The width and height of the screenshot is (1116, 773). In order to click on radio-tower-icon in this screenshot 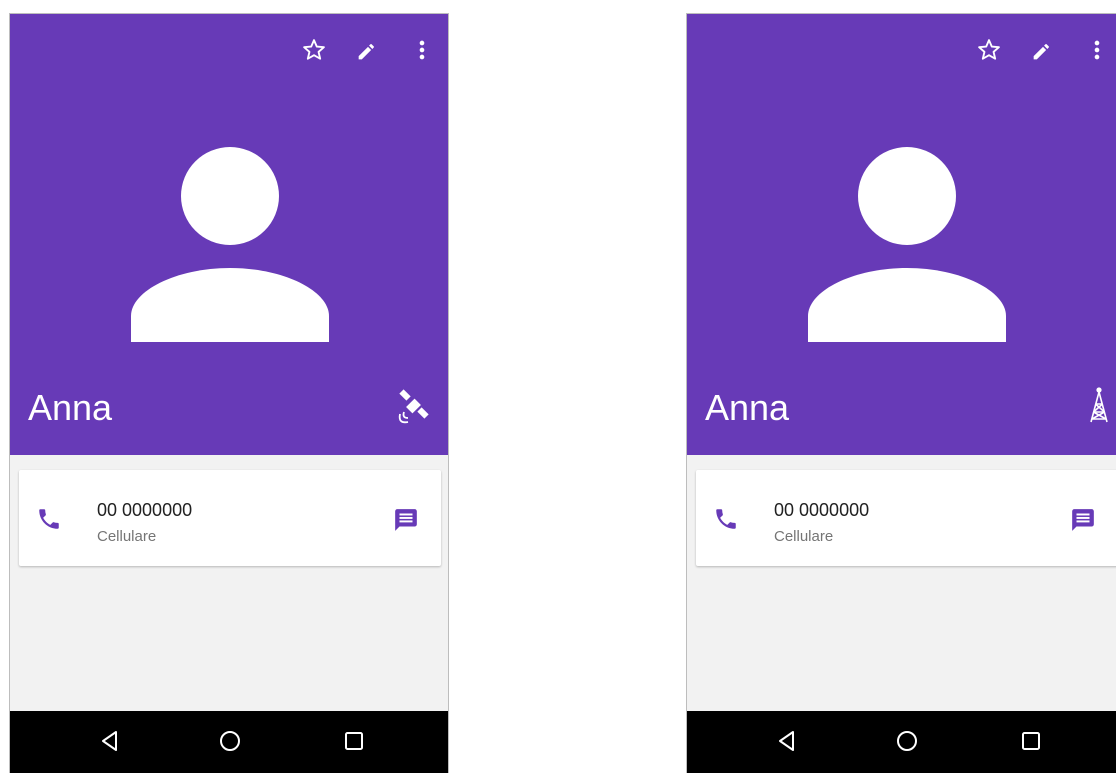, I will do `click(1097, 406)`.